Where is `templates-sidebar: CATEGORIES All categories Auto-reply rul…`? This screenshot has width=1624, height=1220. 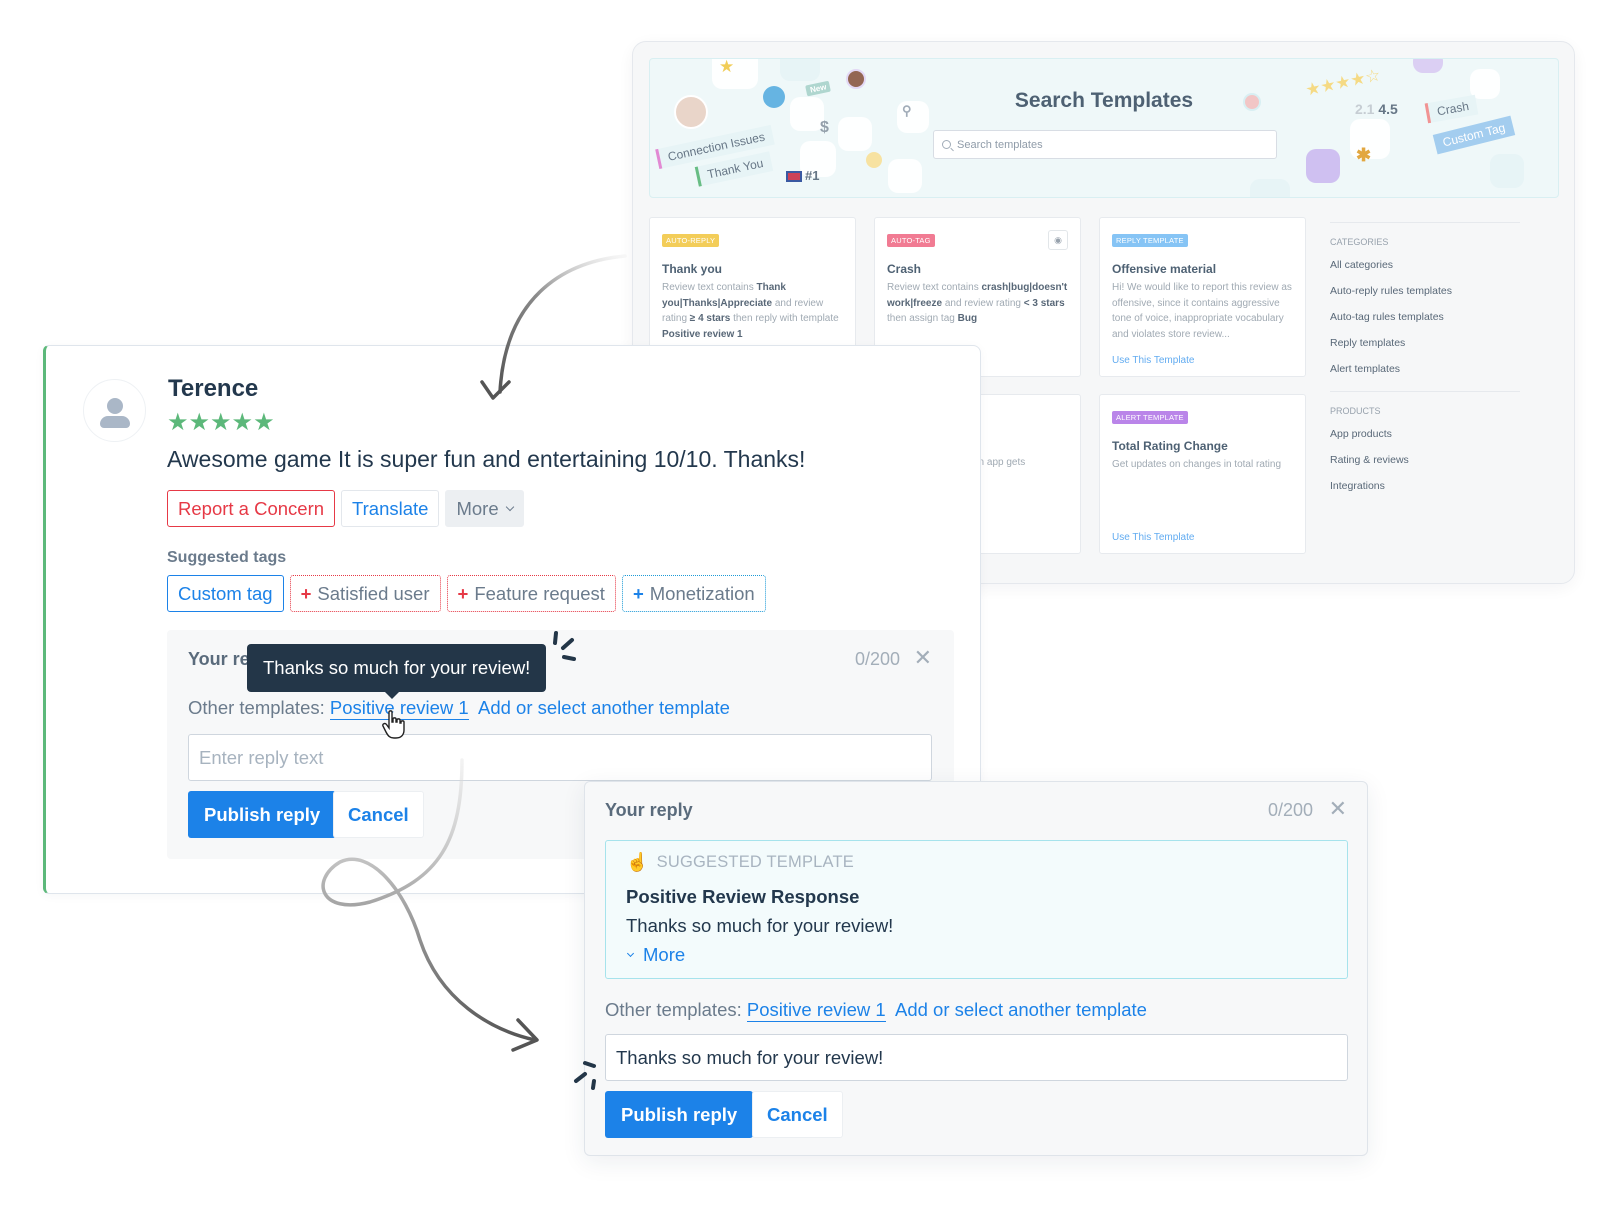 templates-sidebar: CATEGORIES All categories Auto-reply rul… is located at coordinates (1425, 363).